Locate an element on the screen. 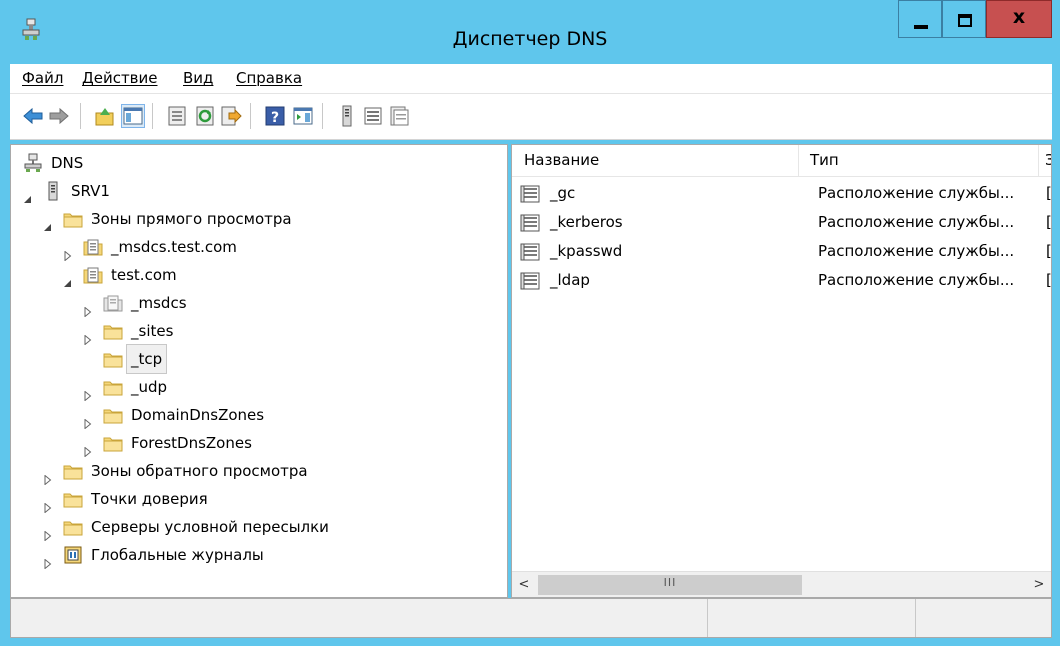 This screenshot has width=1060, height=646. help-icon: ? is located at coordinates (275, 116).